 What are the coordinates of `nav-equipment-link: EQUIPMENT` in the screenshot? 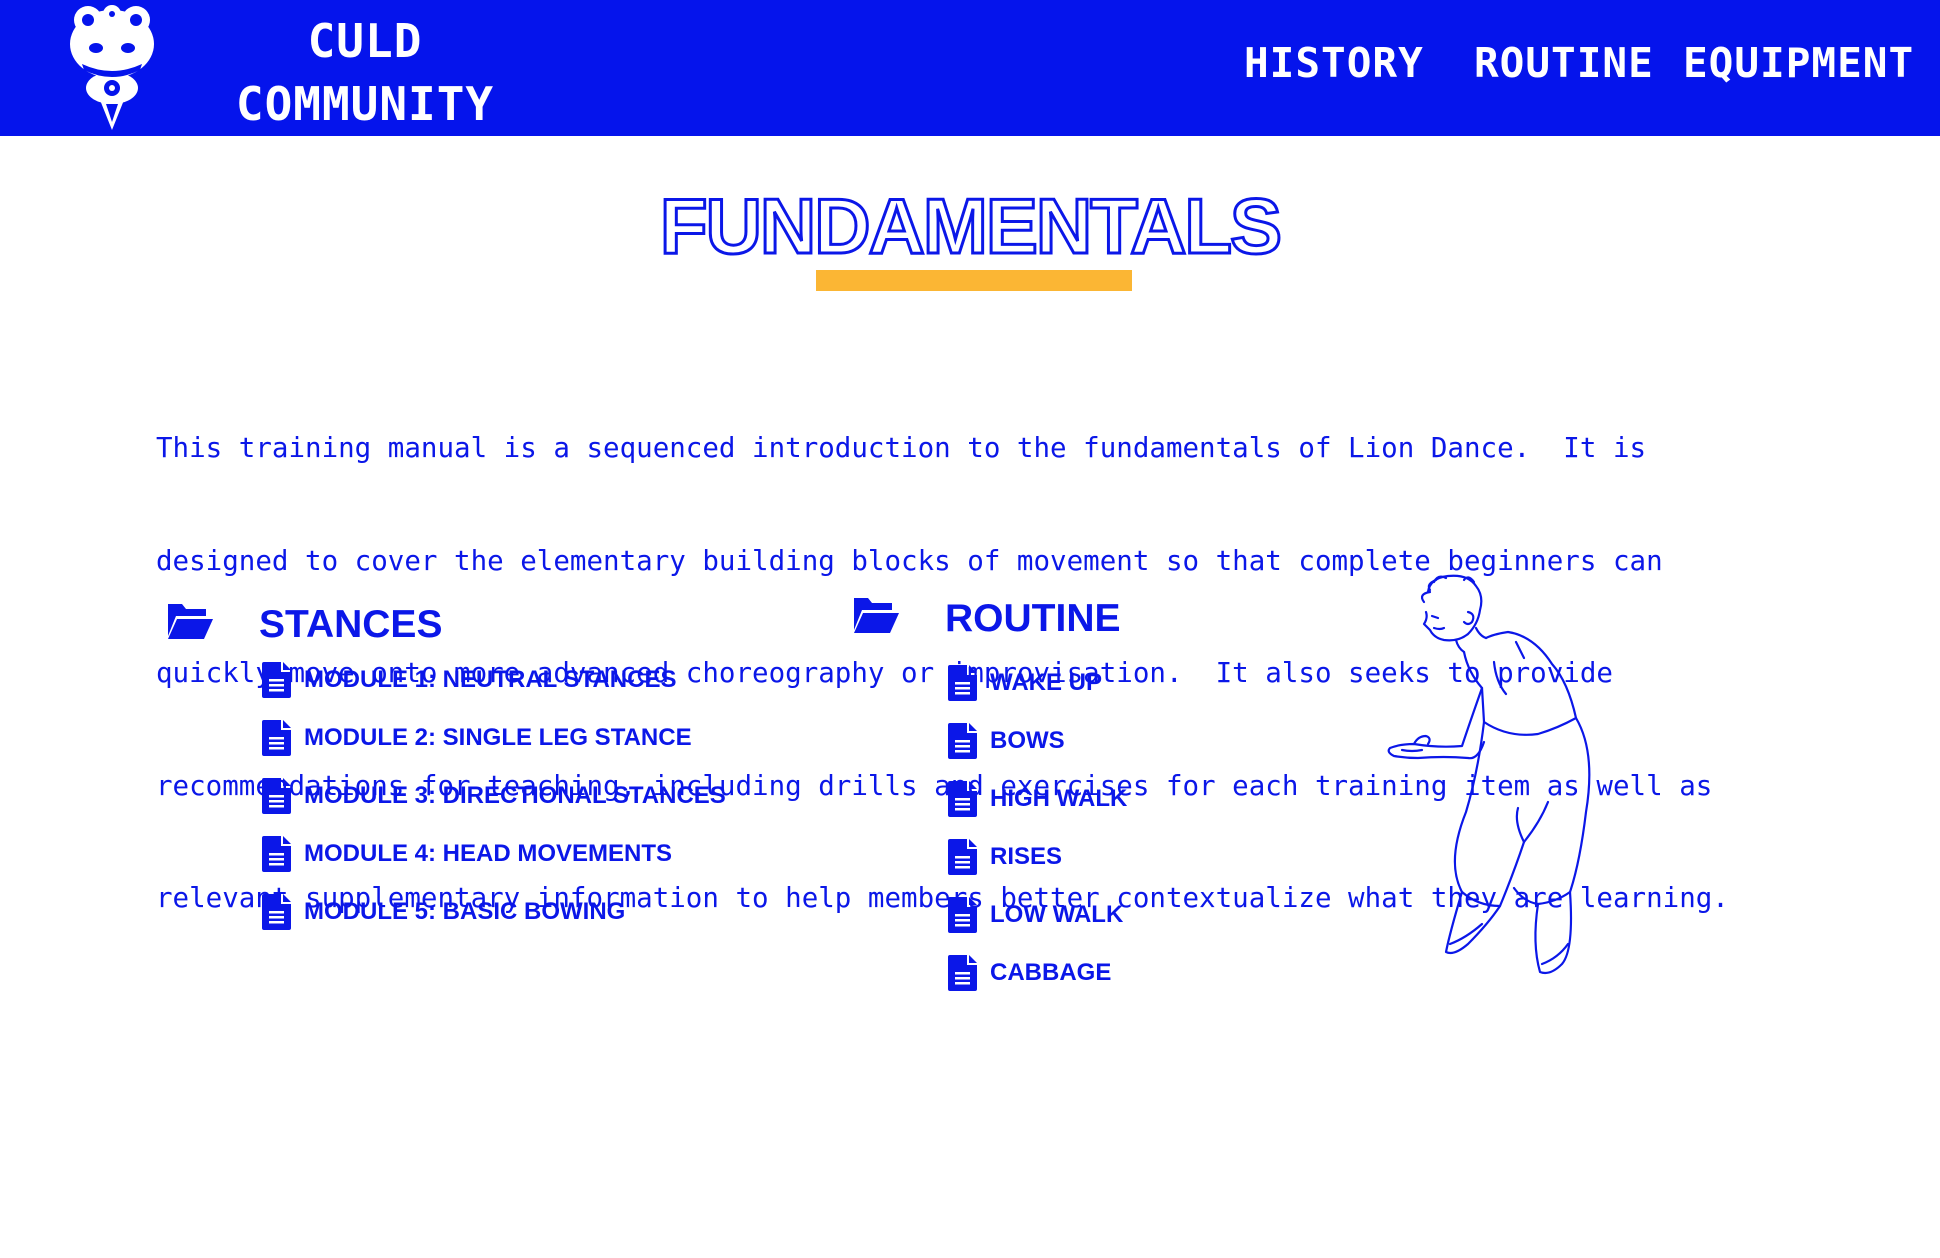 It's located at (1798, 63).